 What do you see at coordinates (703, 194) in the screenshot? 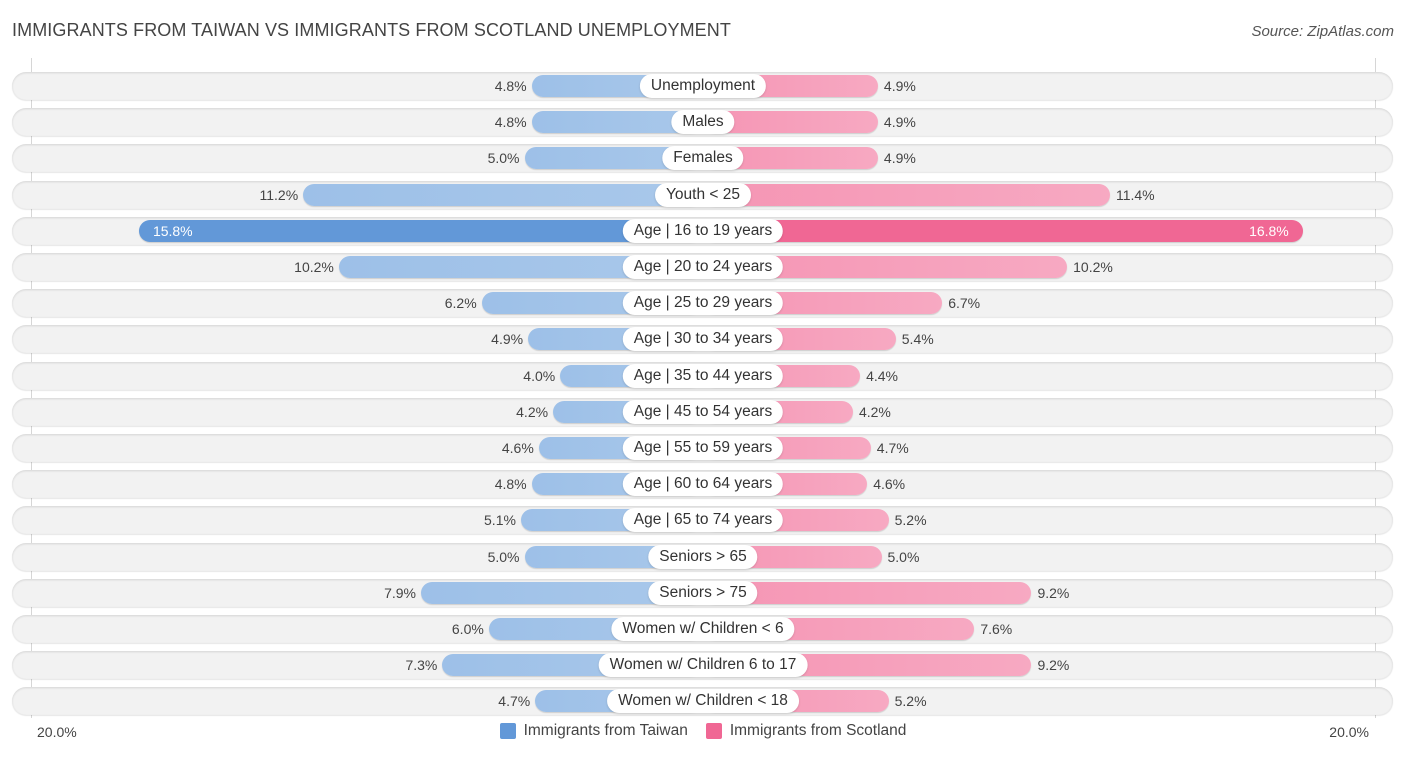
I see `category-label: Youth < 25` at bounding box center [703, 194].